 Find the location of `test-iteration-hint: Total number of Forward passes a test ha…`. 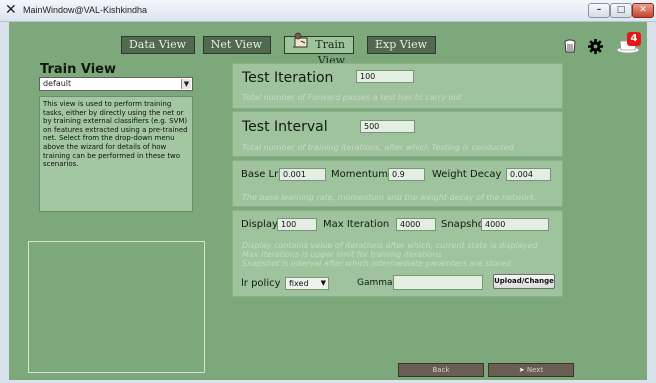

test-iteration-hint: Total number of Forward passes a test ha… is located at coordinates (352, 97).